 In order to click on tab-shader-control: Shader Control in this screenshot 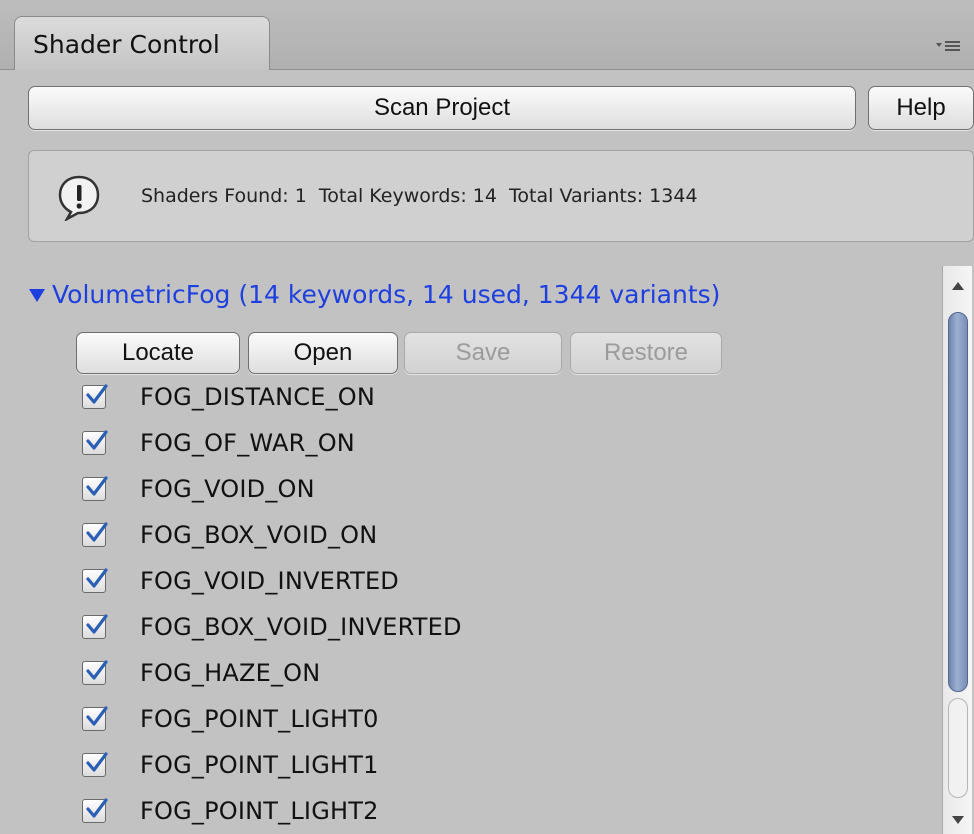, I will do `click(142, 43)`.